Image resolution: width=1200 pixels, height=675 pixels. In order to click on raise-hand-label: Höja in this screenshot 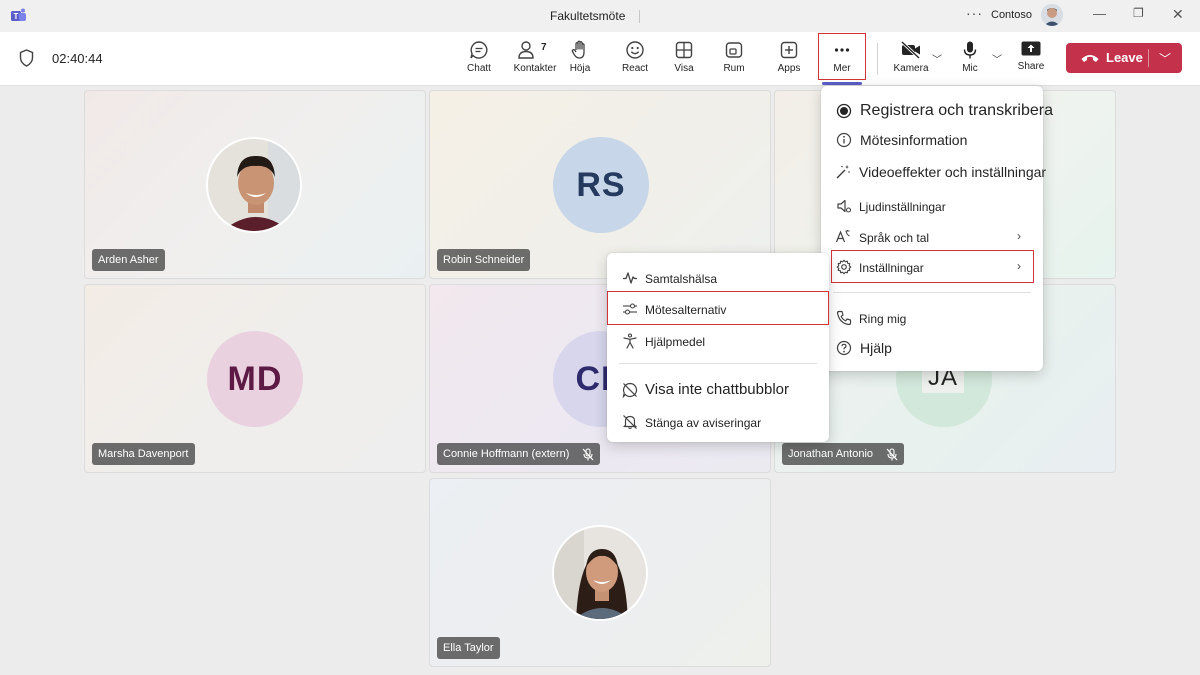, I will do `click(580, 68)`.